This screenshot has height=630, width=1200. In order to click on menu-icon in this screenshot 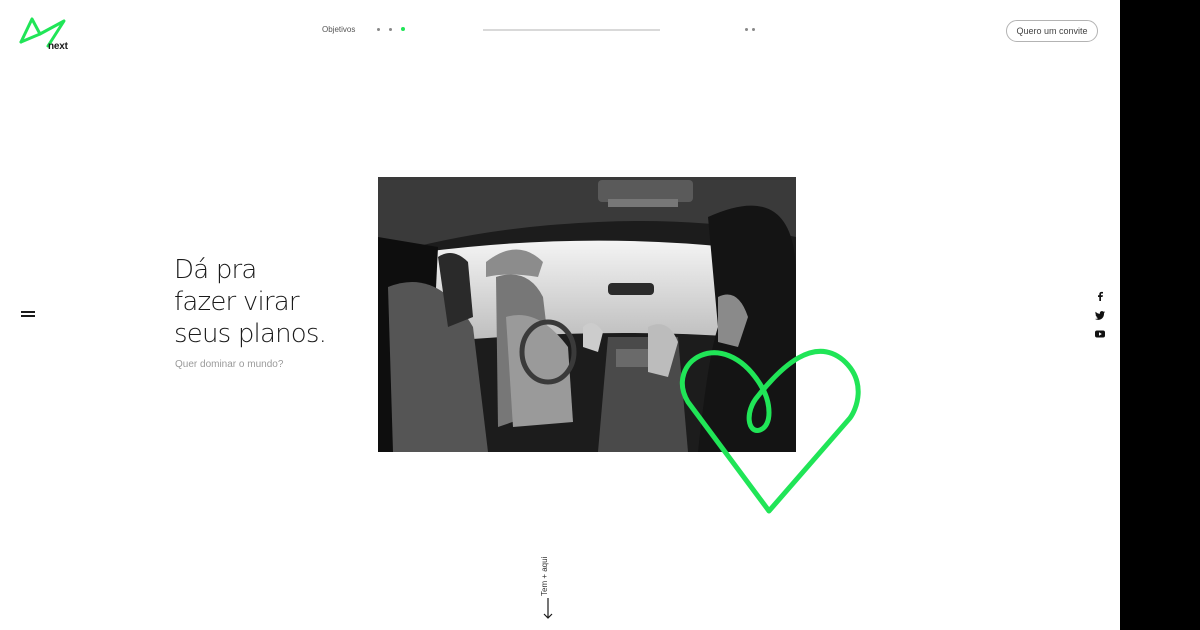, I will do `click(28, 314)`.